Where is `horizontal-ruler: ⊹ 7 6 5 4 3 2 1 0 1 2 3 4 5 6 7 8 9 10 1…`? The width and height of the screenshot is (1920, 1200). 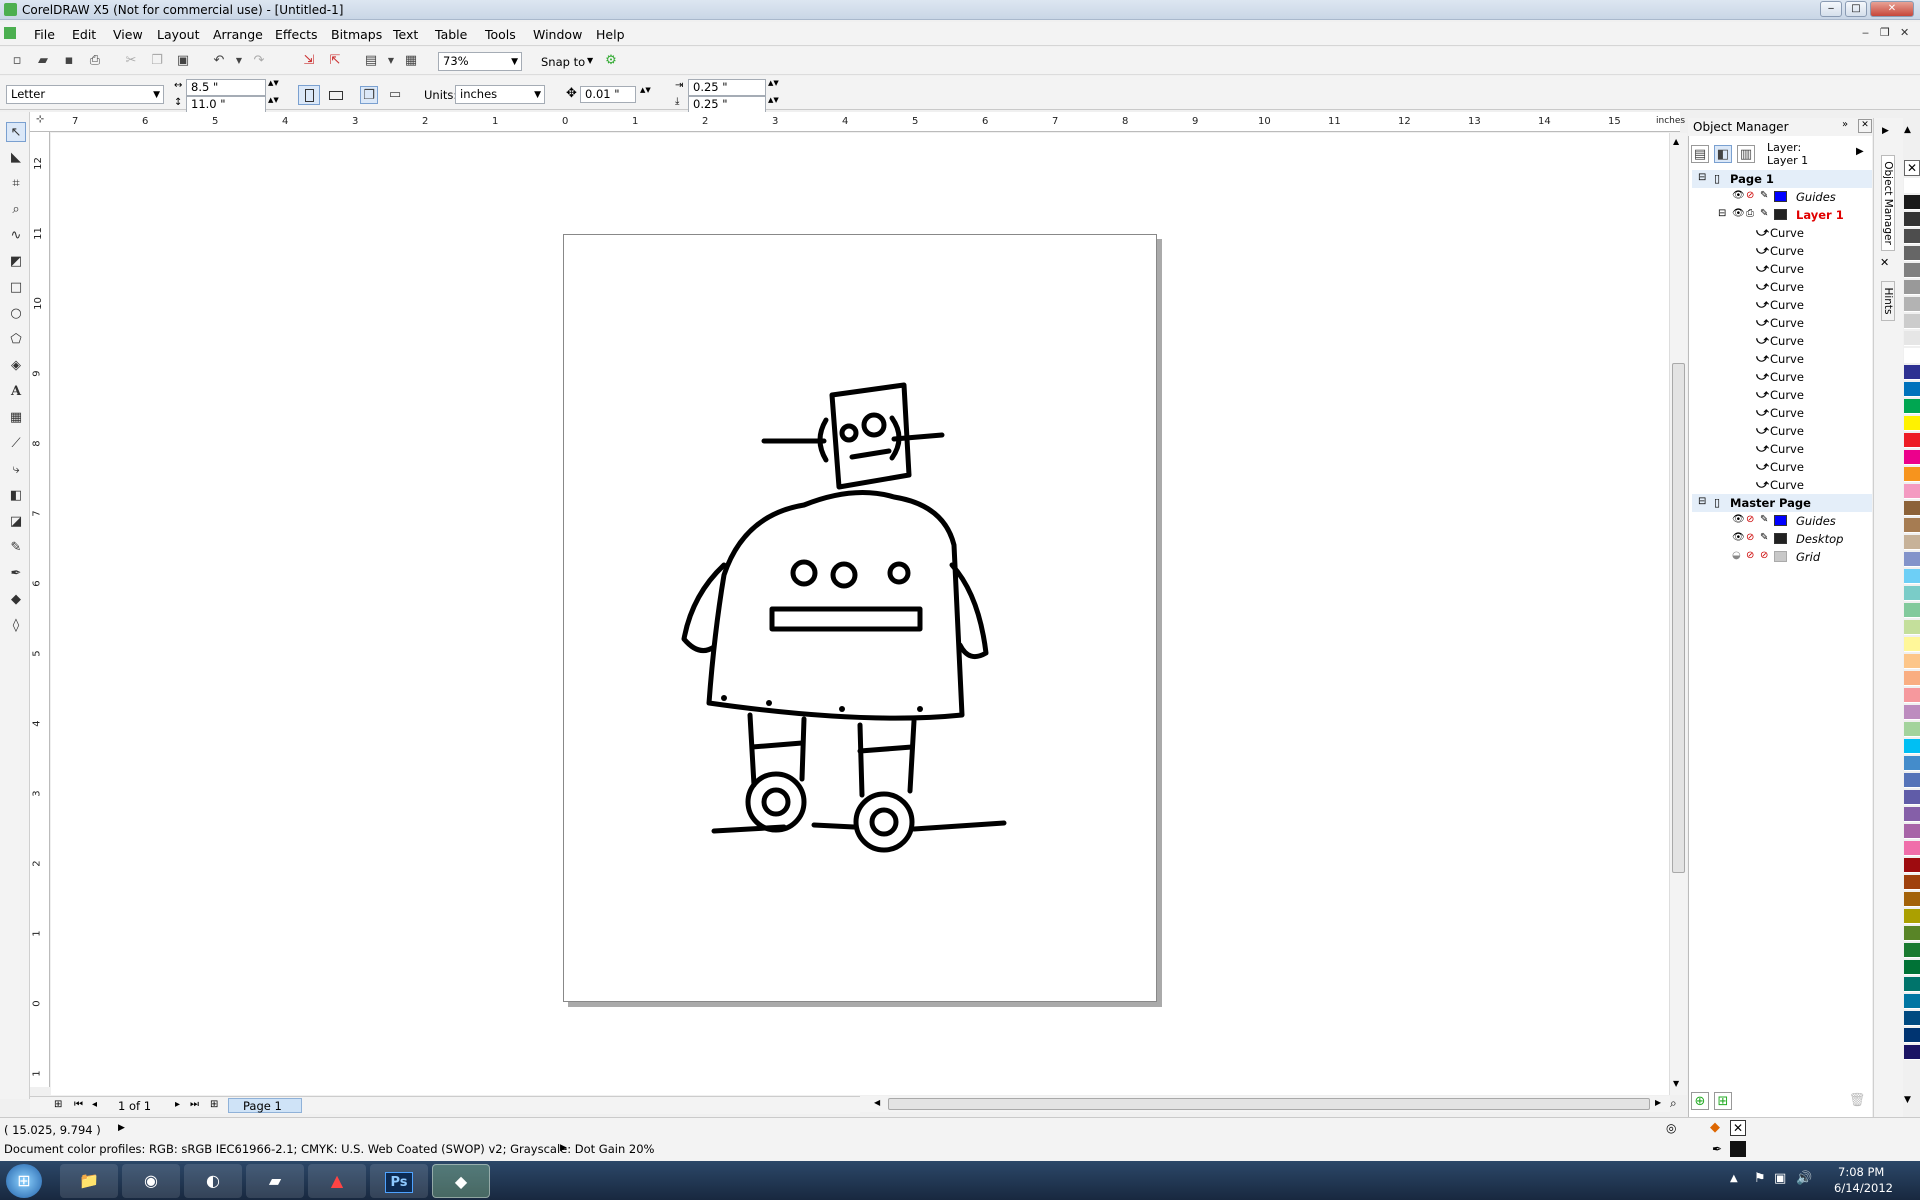 horizontal-ruler: ⊹ 7 6 5 4 3 2 1 0 1 2 3 4 5 6 7 8 9 10 1… is located at coordinates (857, 122).